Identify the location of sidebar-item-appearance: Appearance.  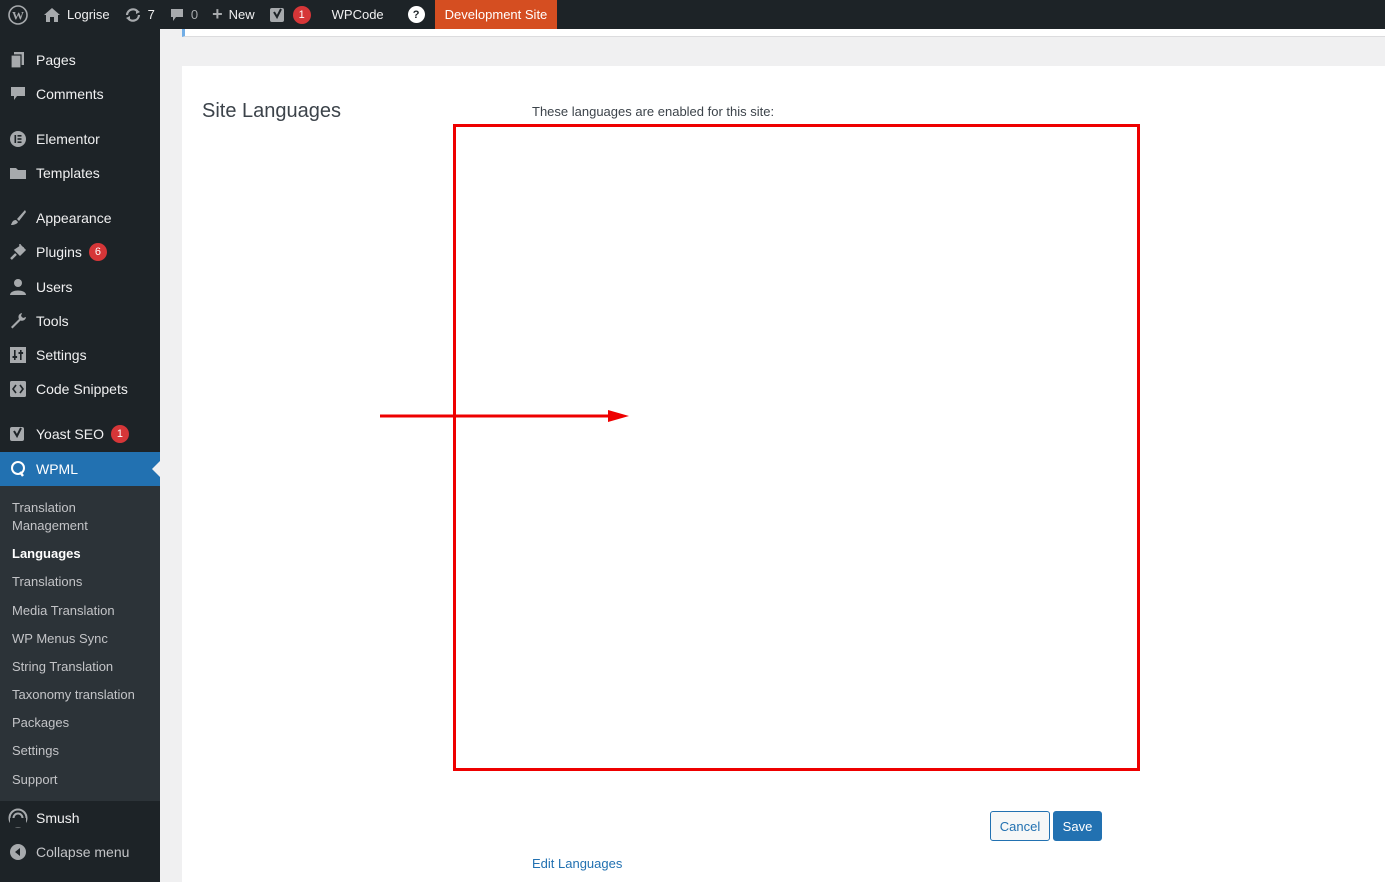
(80, 218).